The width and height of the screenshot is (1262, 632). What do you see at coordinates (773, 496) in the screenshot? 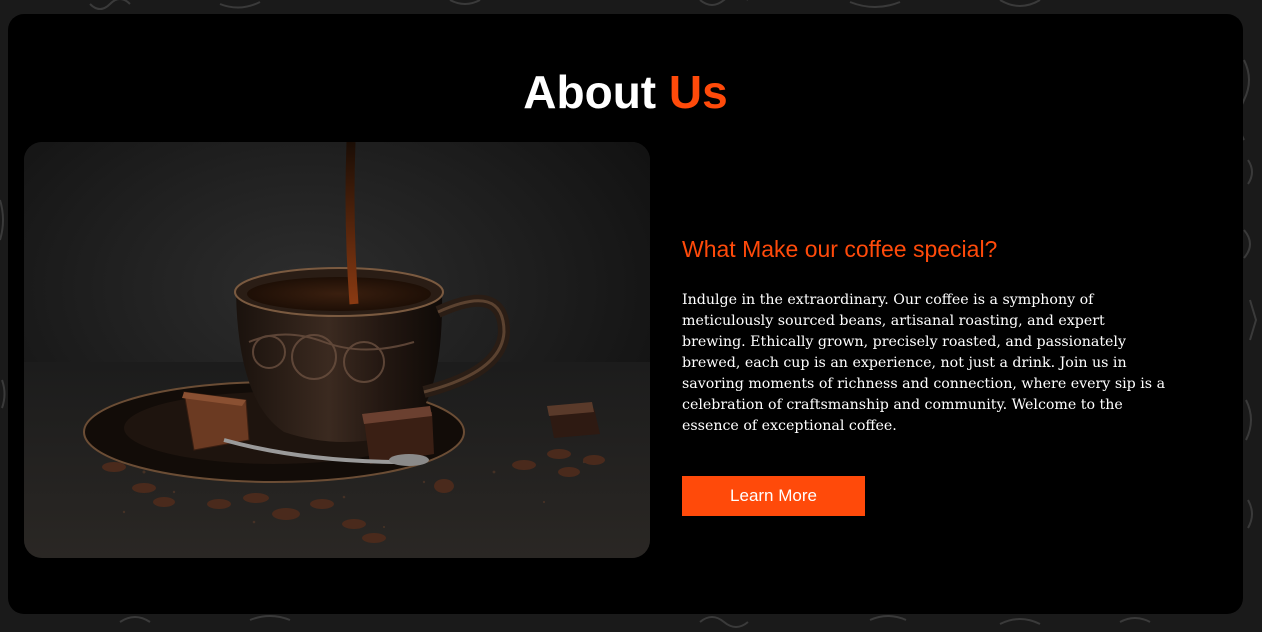
I see `learn-more-button: Learn More` at bounding box center [773, 496].